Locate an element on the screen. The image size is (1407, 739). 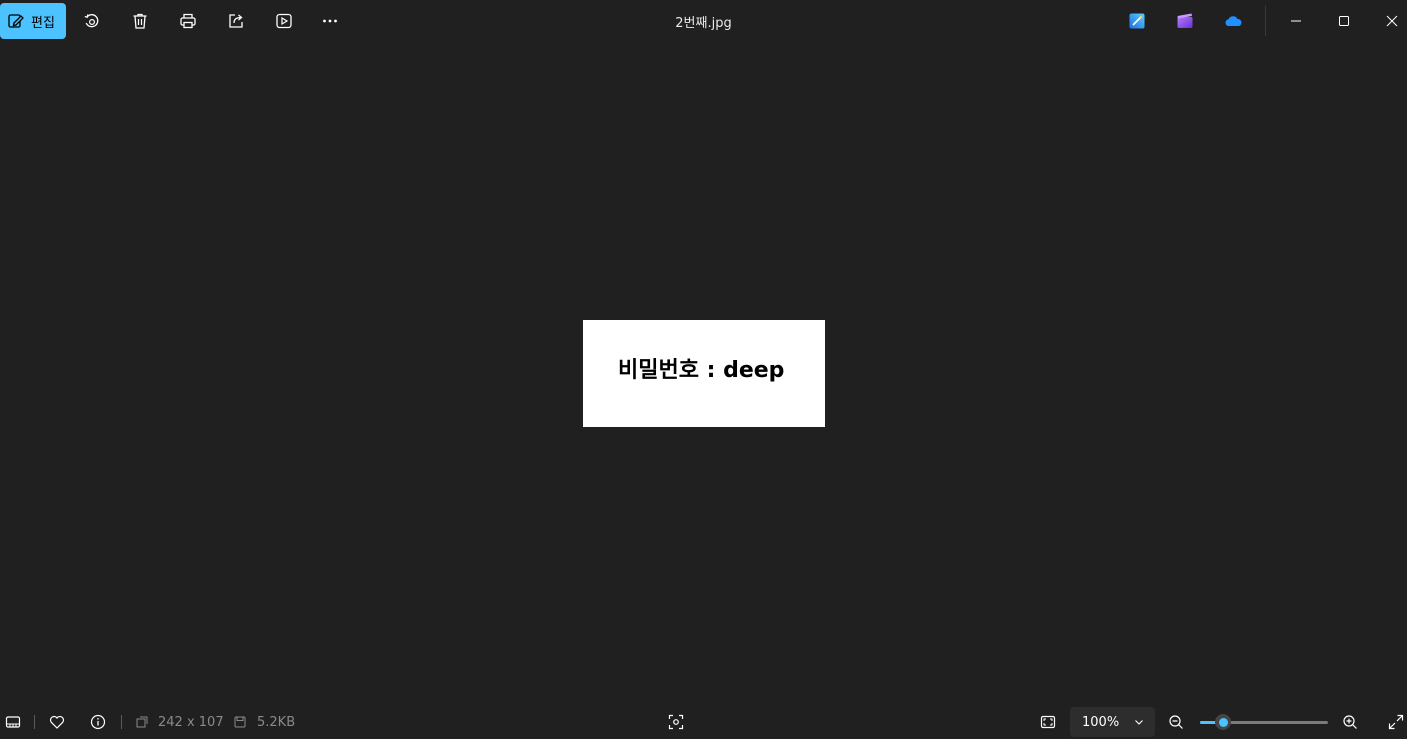
heart-icon is located at coordinates (57, 722).